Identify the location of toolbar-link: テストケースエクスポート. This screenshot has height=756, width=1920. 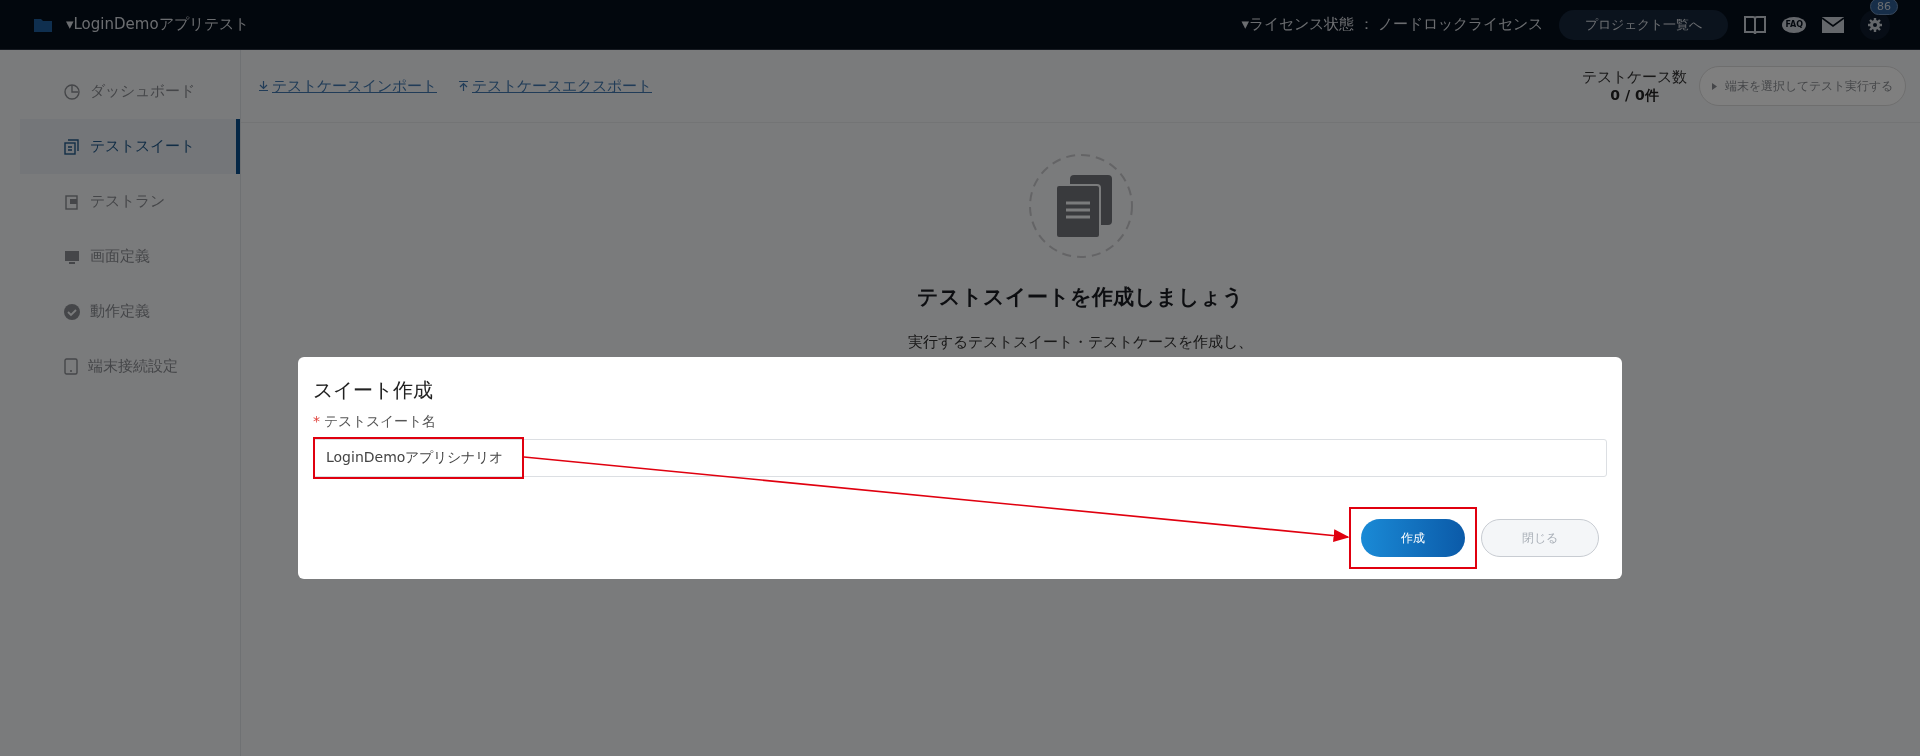
(555, 86).